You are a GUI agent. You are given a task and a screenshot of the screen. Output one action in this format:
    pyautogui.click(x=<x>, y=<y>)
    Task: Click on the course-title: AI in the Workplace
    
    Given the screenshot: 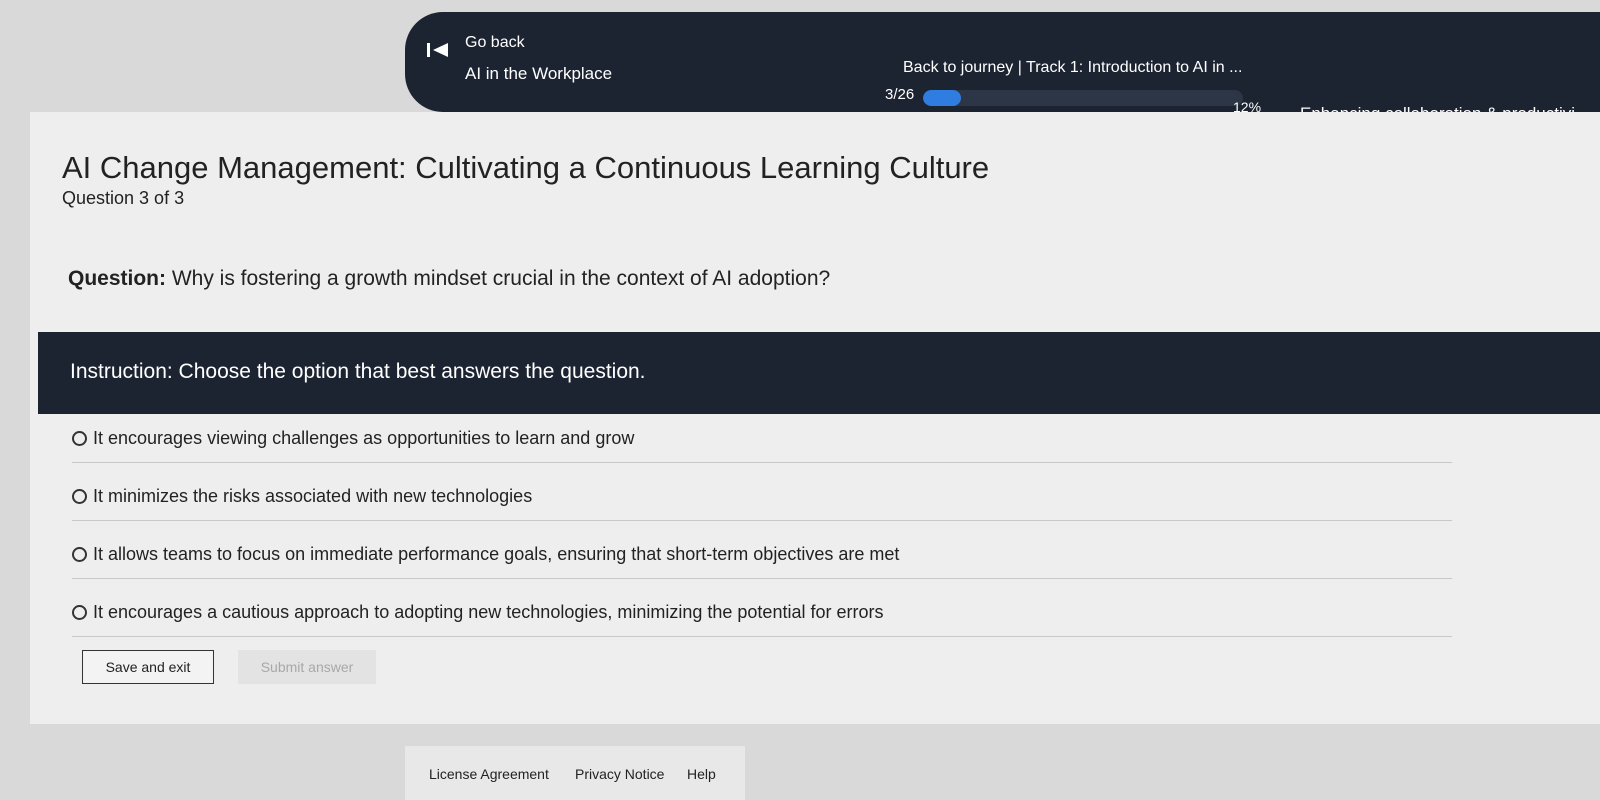 What is the action you would take?
    pyautogui.click(x=539, y=73)
    